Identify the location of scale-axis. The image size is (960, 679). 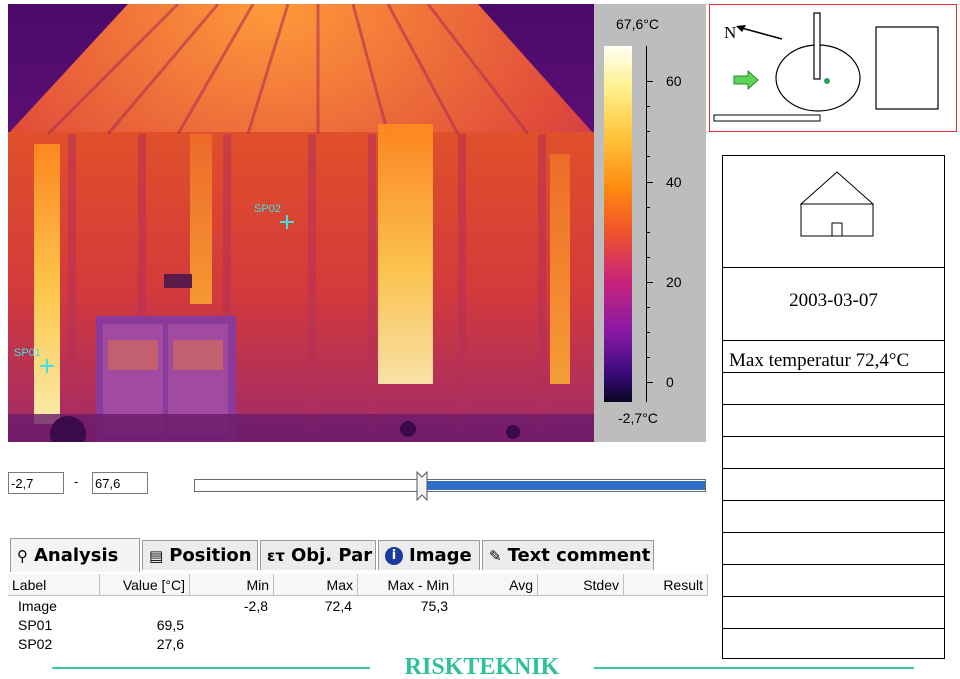
(646, 224).